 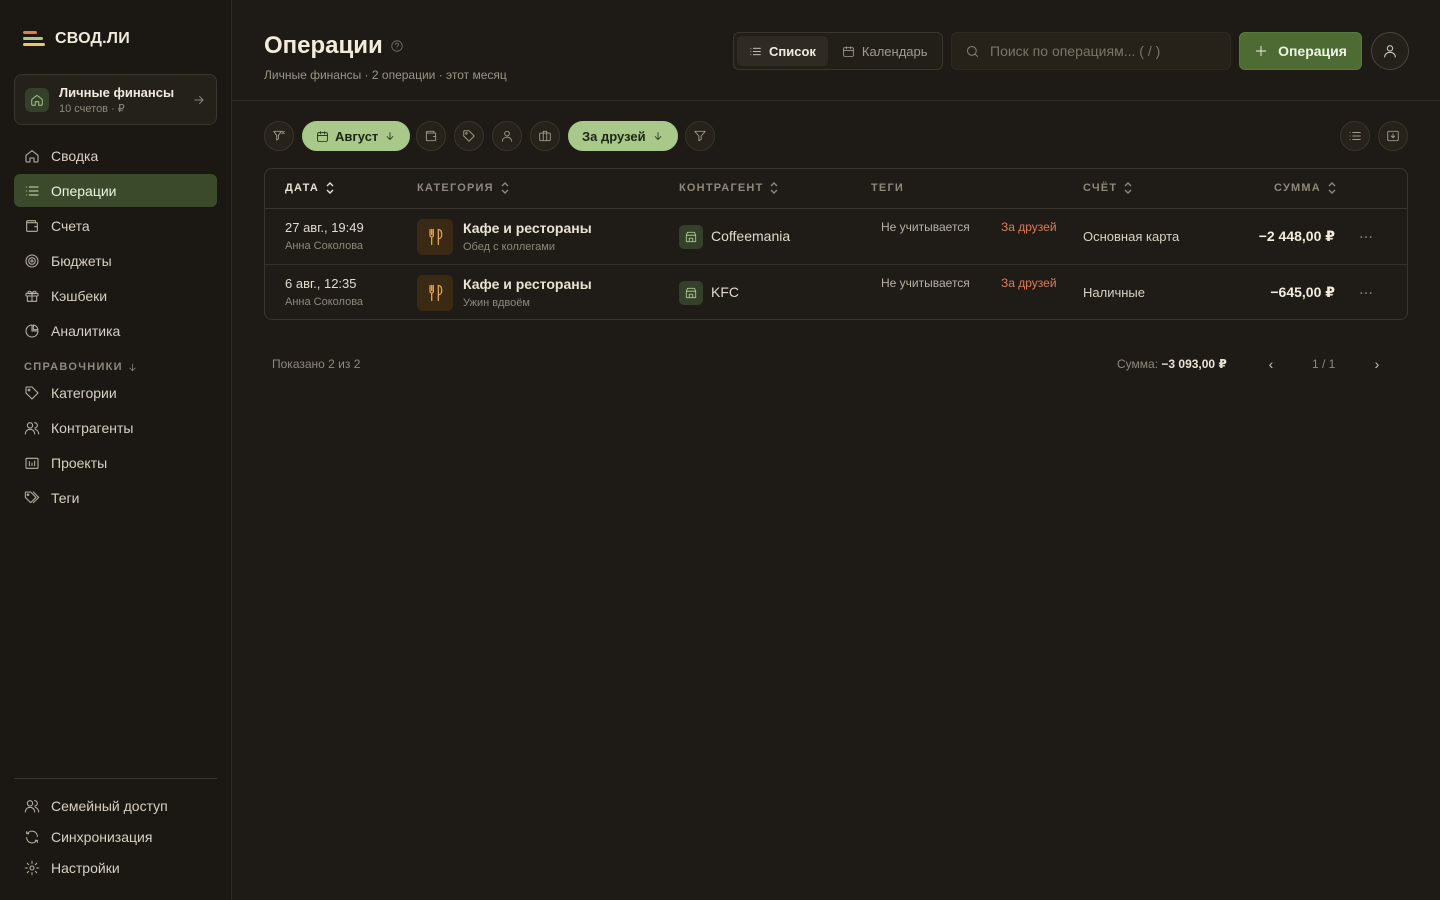 What do you see at coordinates (115, 190) in the screenshot?
I see `nav-item-operations: Операции` at bounding box center [115, 190].